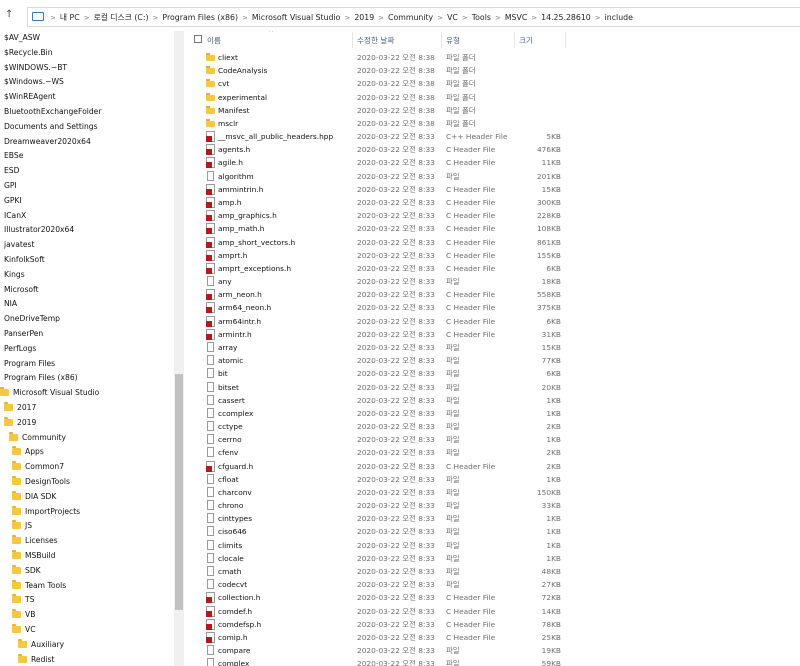 The width and height of the screenshot is (800, 666). Describe the element at coordinates (10, 186) in the screenshot. I see `sidebar-item: GPI` at that location.